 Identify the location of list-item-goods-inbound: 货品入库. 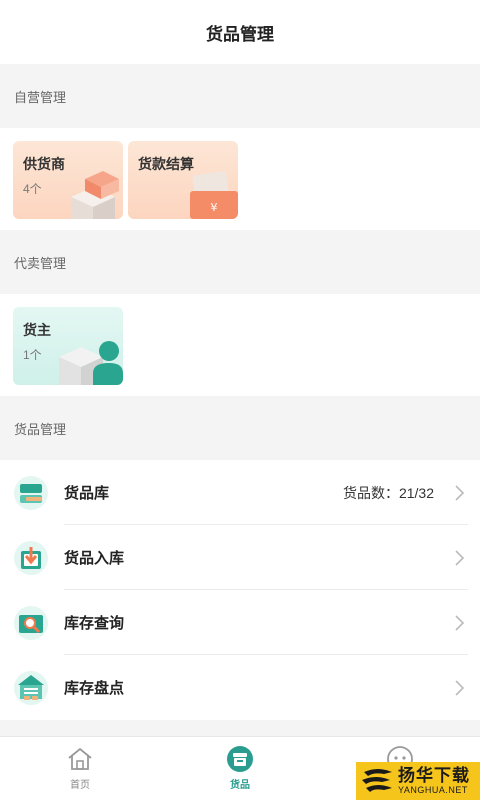
(240, 557).